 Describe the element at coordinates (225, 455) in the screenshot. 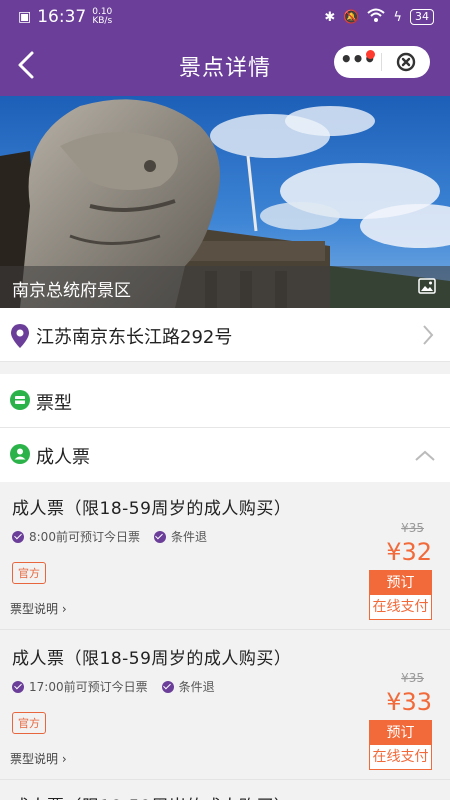

I see `adult-ticket-header: 成人票` at that location.